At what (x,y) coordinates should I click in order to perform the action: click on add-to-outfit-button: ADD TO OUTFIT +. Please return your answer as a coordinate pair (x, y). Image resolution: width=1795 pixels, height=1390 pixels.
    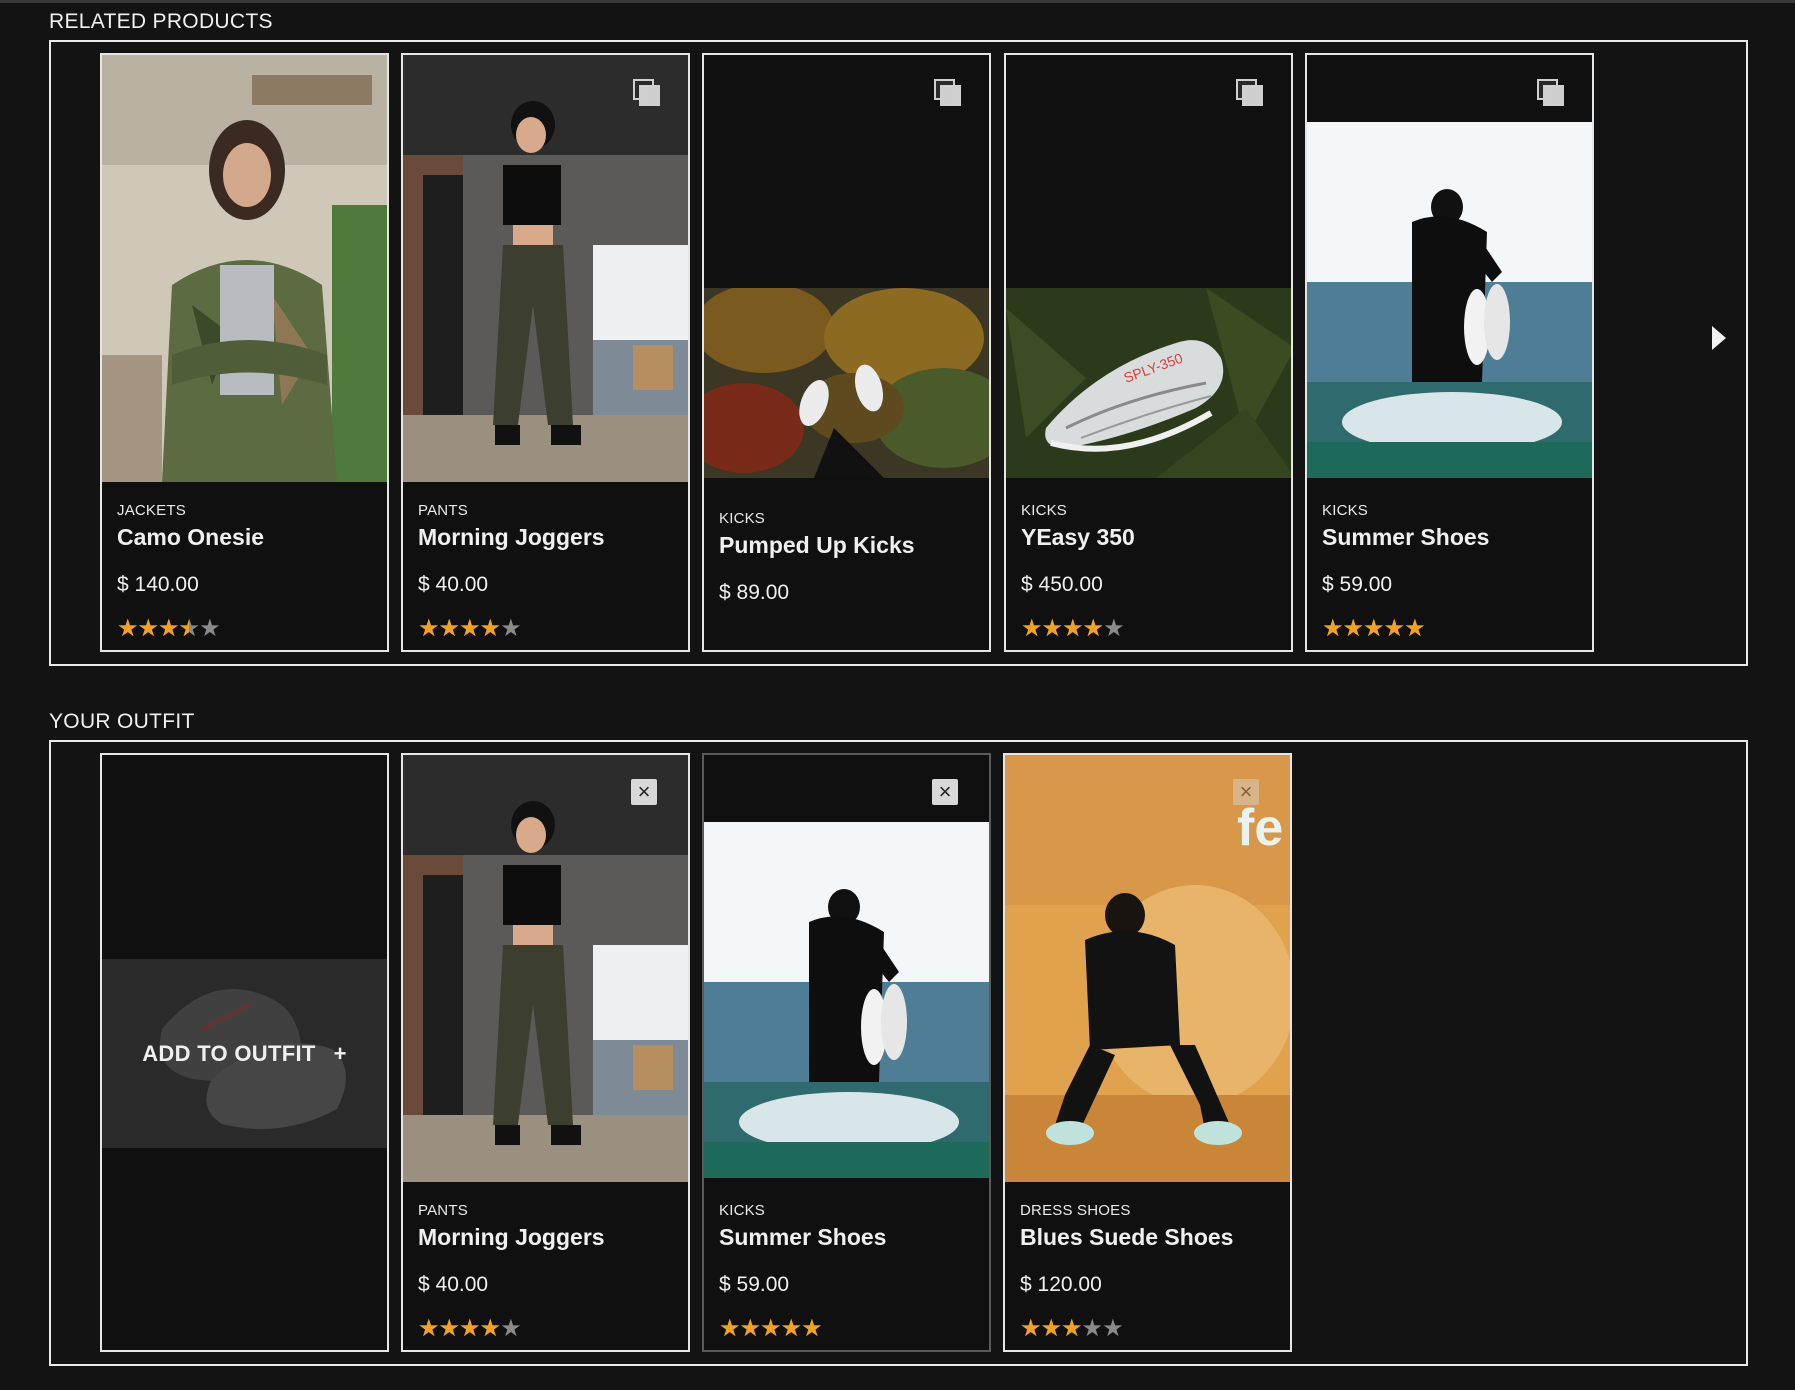
    Looking at the image, I should click on (244, 1053).